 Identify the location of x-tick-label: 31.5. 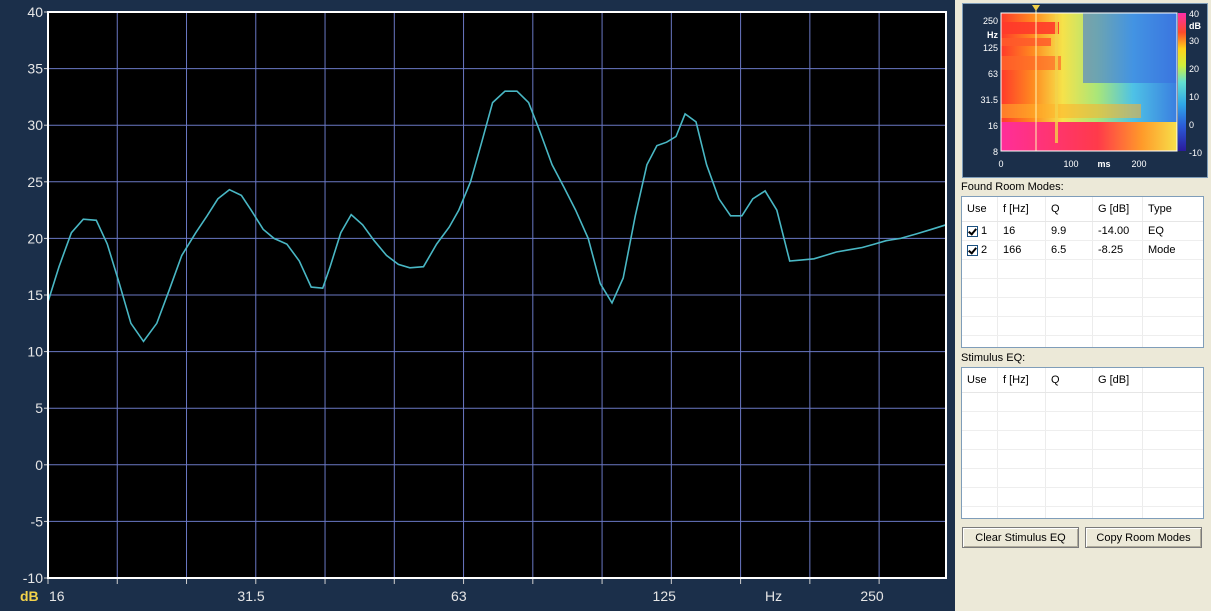
(250, 596).